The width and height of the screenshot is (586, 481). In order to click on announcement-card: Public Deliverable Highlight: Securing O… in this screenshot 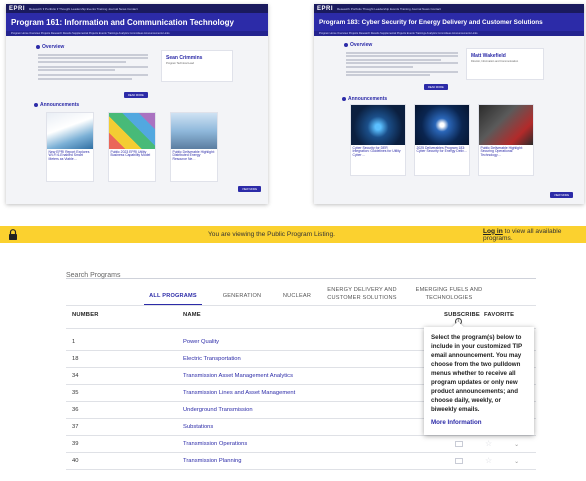, I will do `click(506, 140)`.